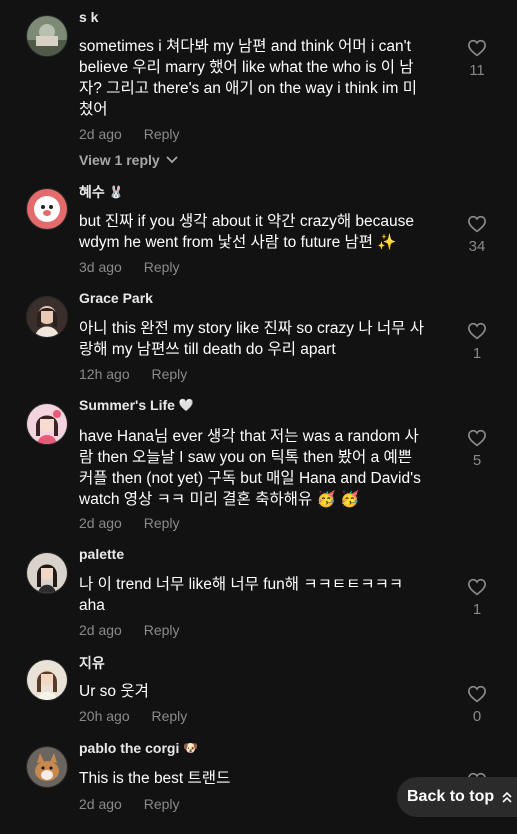  Describe the element at coordinates (114, 691) in the screenshot. I see `comment-text: Ur so 웃겨` at that location.